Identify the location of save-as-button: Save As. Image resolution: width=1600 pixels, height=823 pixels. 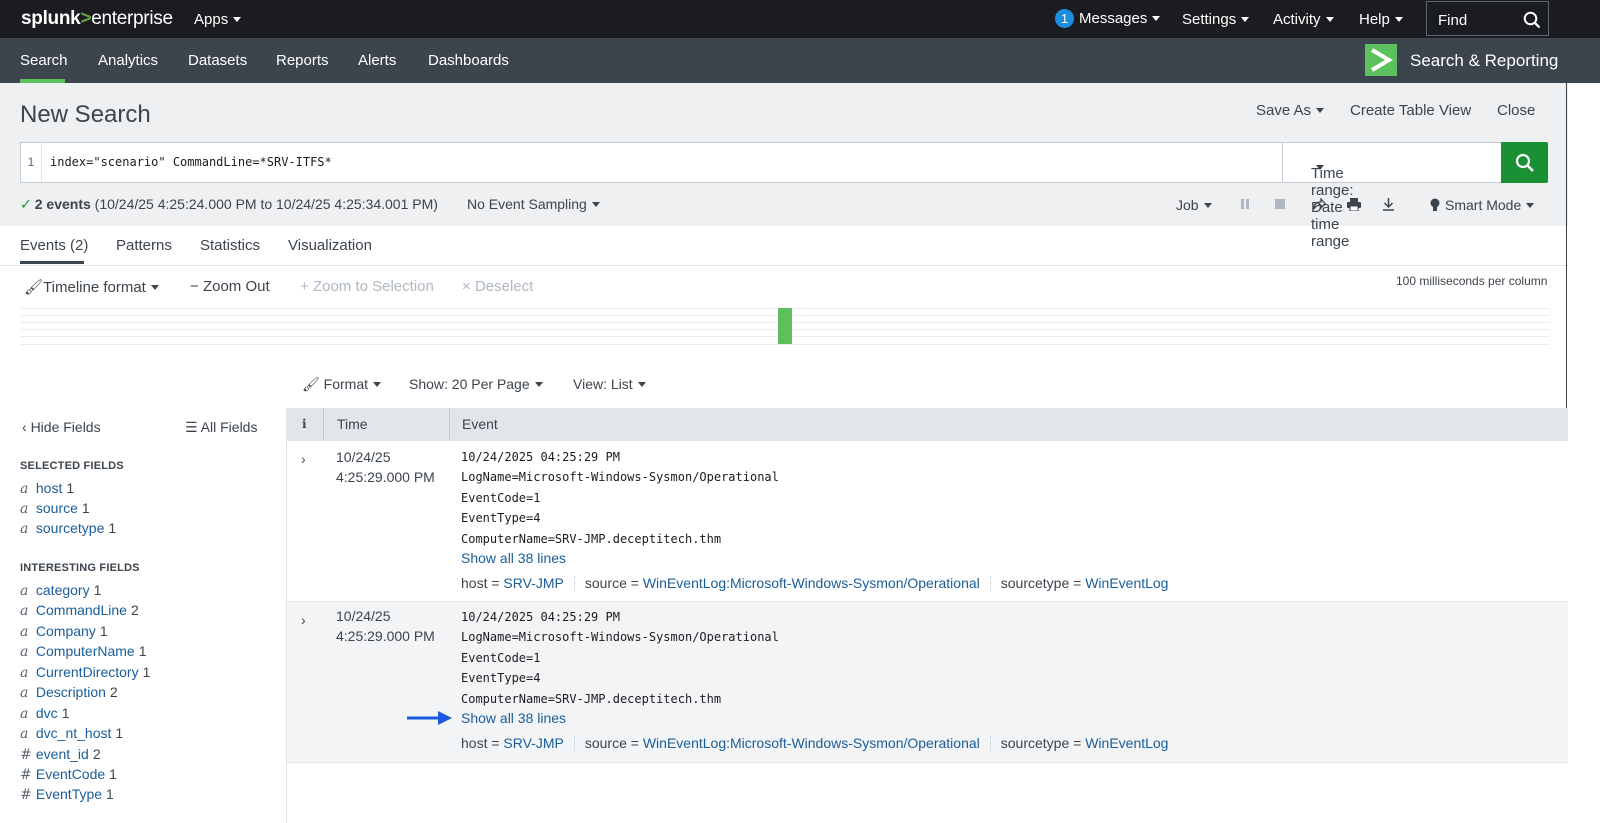
(1290, 110).